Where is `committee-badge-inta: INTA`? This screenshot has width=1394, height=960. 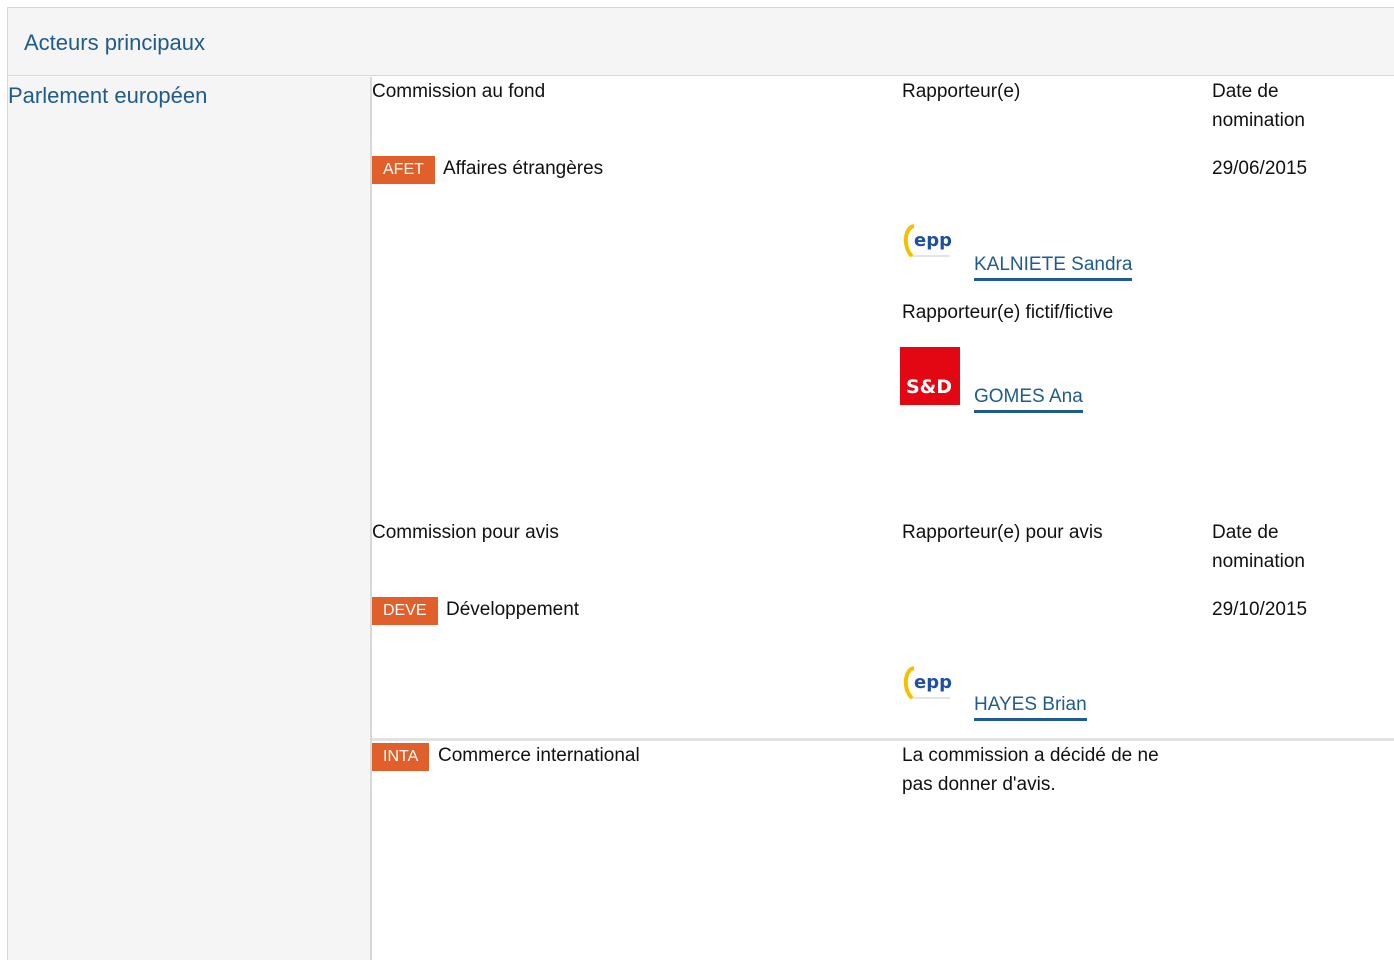
committee-badge-inta: INTA is located at coordinates (401, 757).